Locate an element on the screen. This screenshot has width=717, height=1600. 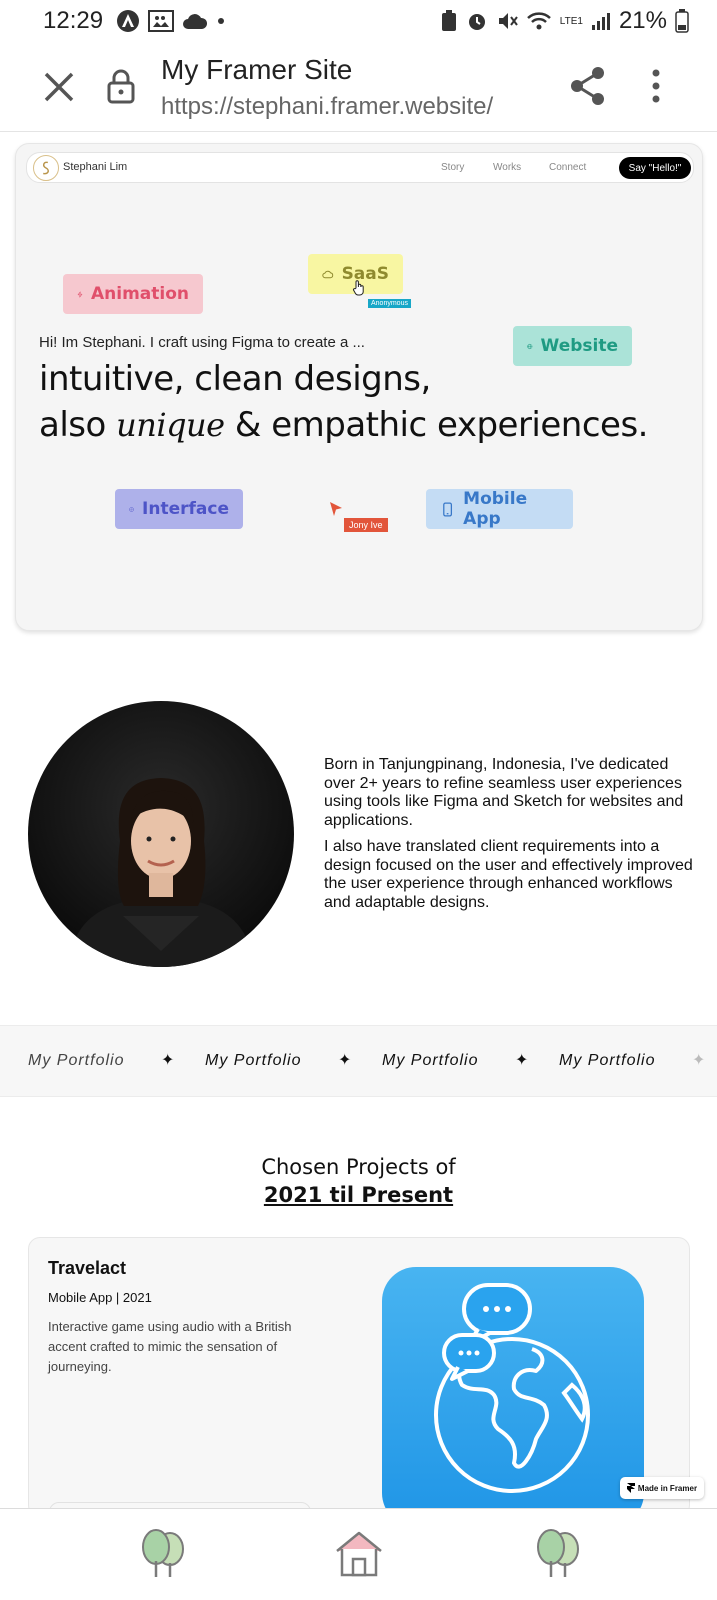
chip-interface: Interface is located at coordinates (179, 509).